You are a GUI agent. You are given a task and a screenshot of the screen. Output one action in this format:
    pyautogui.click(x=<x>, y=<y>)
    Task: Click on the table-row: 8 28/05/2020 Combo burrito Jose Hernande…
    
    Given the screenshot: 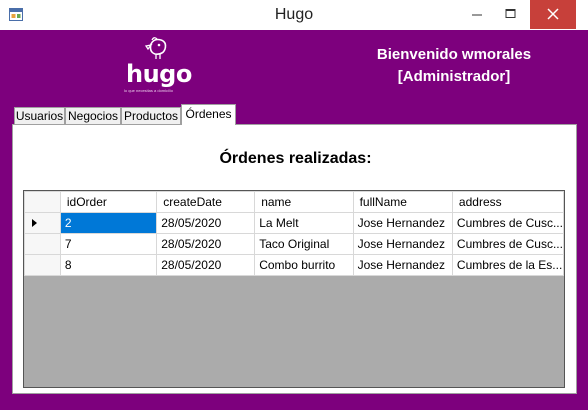 What is the action you would take?
    pyautogui.click(x=294, y=265)
    